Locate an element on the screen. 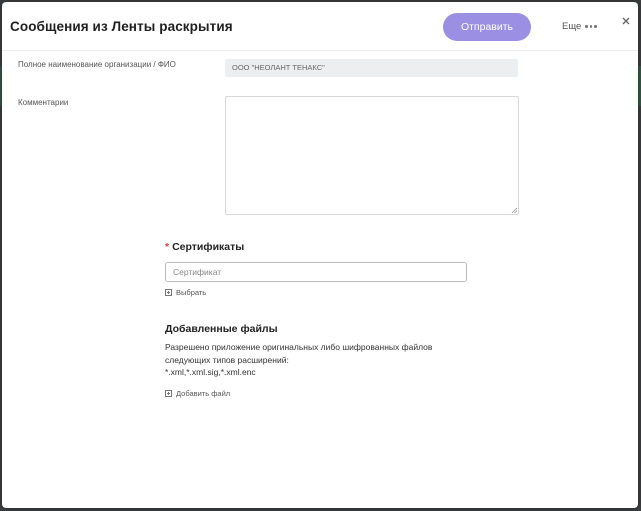 This screenshot has height=511, width=641. comment-label: Комментарии is located at coordinates (43, 102).